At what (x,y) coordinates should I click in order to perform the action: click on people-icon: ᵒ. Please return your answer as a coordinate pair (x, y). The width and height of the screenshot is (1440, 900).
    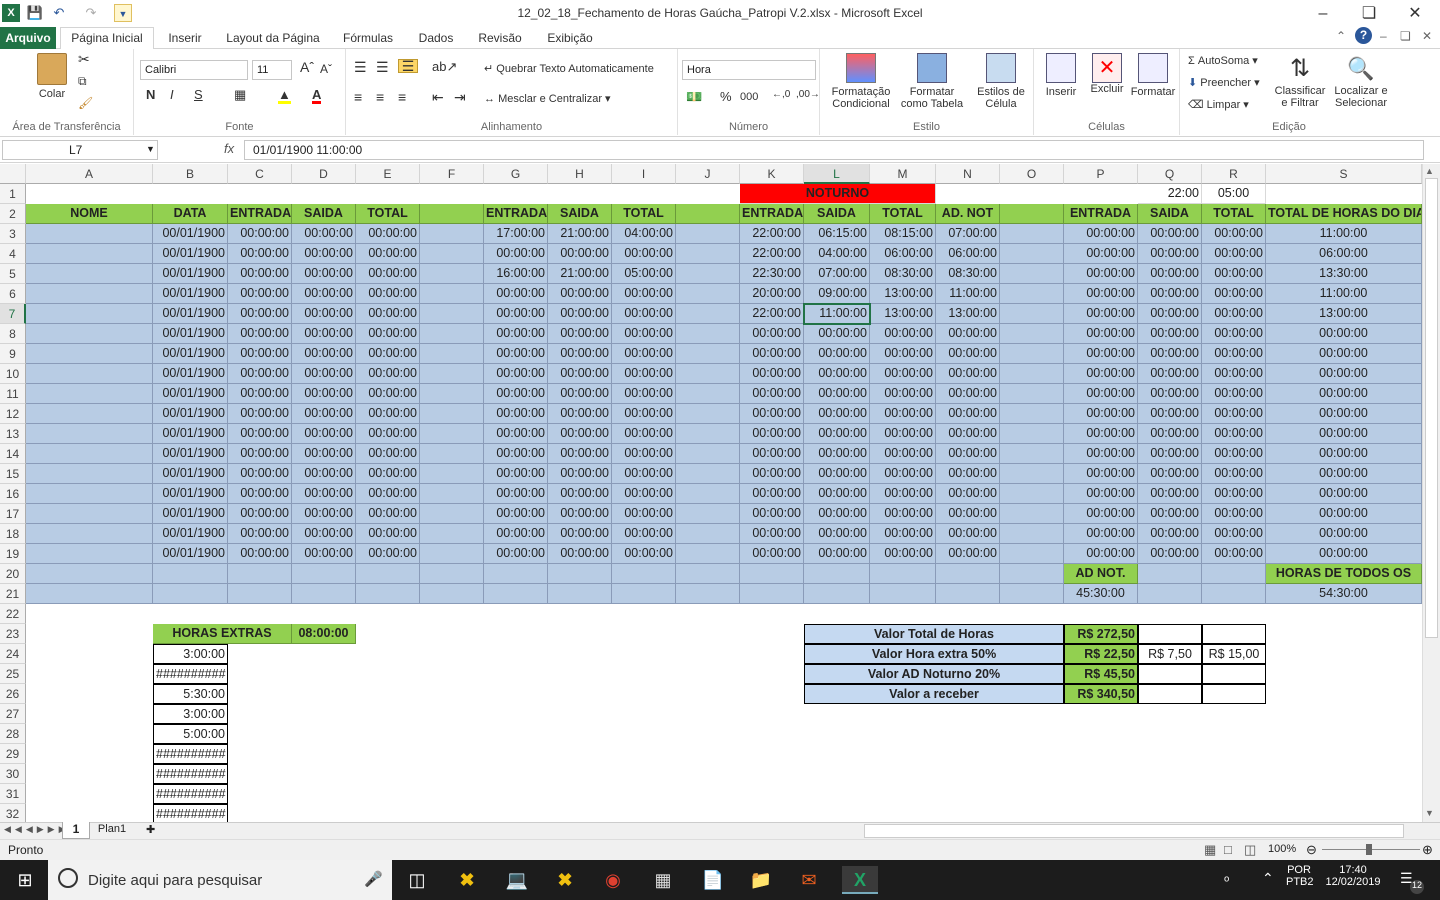
    Looking at the image, I should click on (1226, 880).